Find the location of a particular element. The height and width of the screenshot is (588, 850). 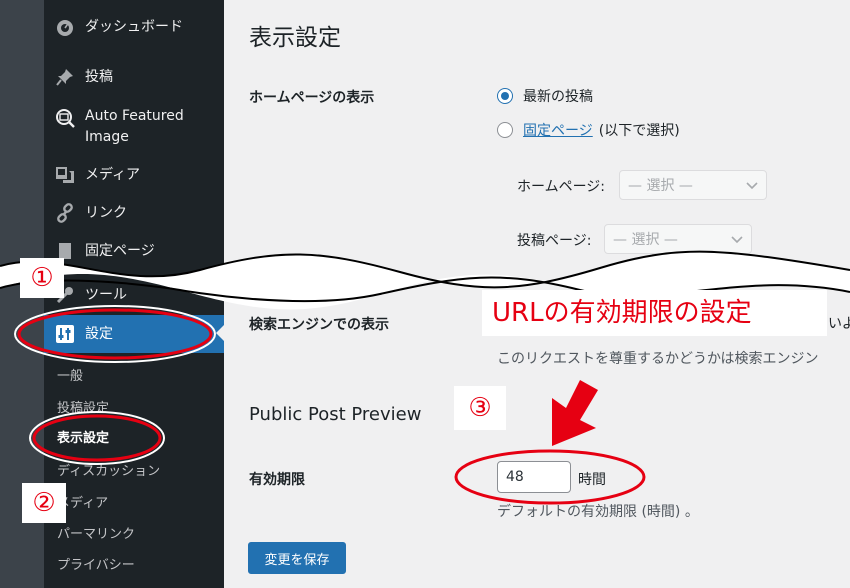

expiry-description: デフォルトの有効期限 (時間) 。 is located at coordinates (598, 512).